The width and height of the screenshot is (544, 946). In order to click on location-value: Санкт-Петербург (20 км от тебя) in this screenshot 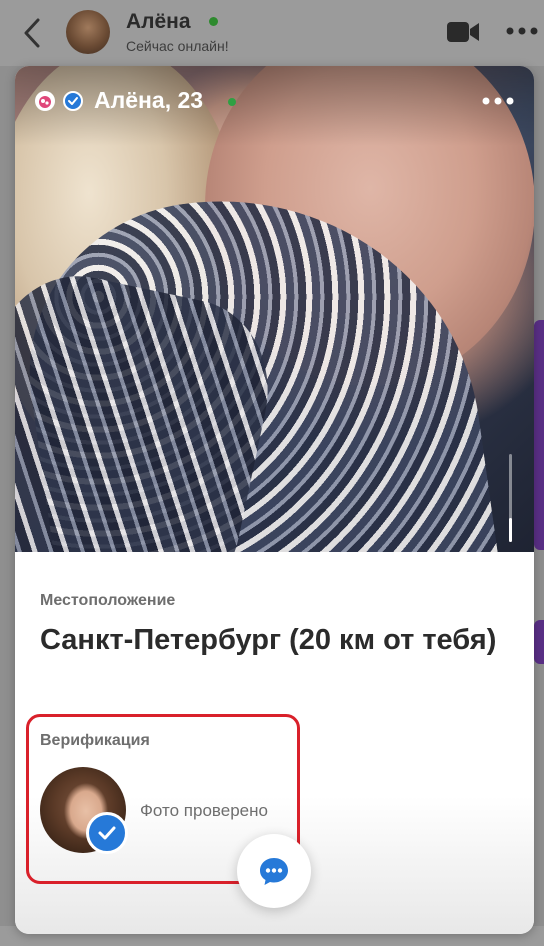, I will do `click(268, 640)`.